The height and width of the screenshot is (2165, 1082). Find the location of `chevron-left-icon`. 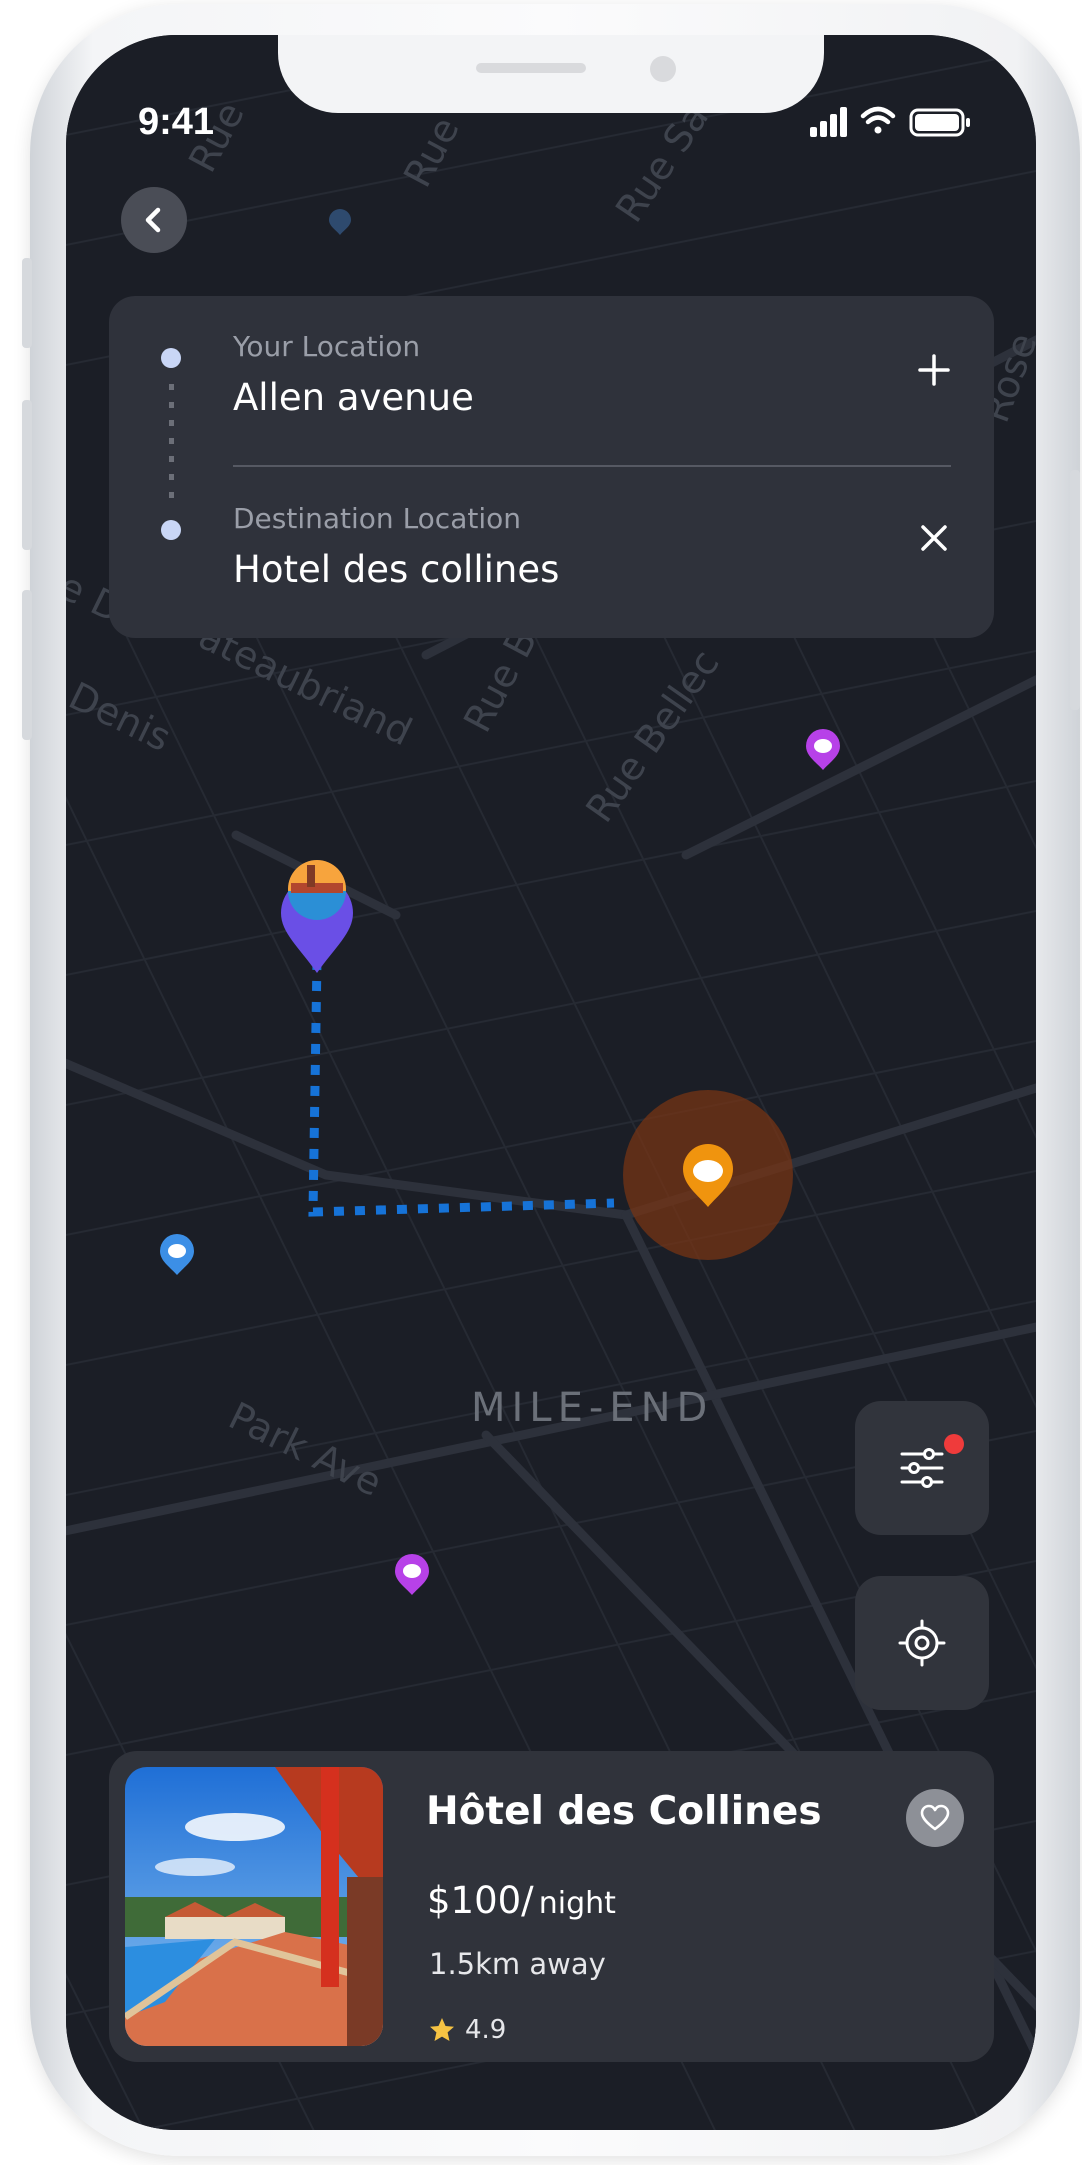

chevron-left-icon is located at coordinates (153, 220).